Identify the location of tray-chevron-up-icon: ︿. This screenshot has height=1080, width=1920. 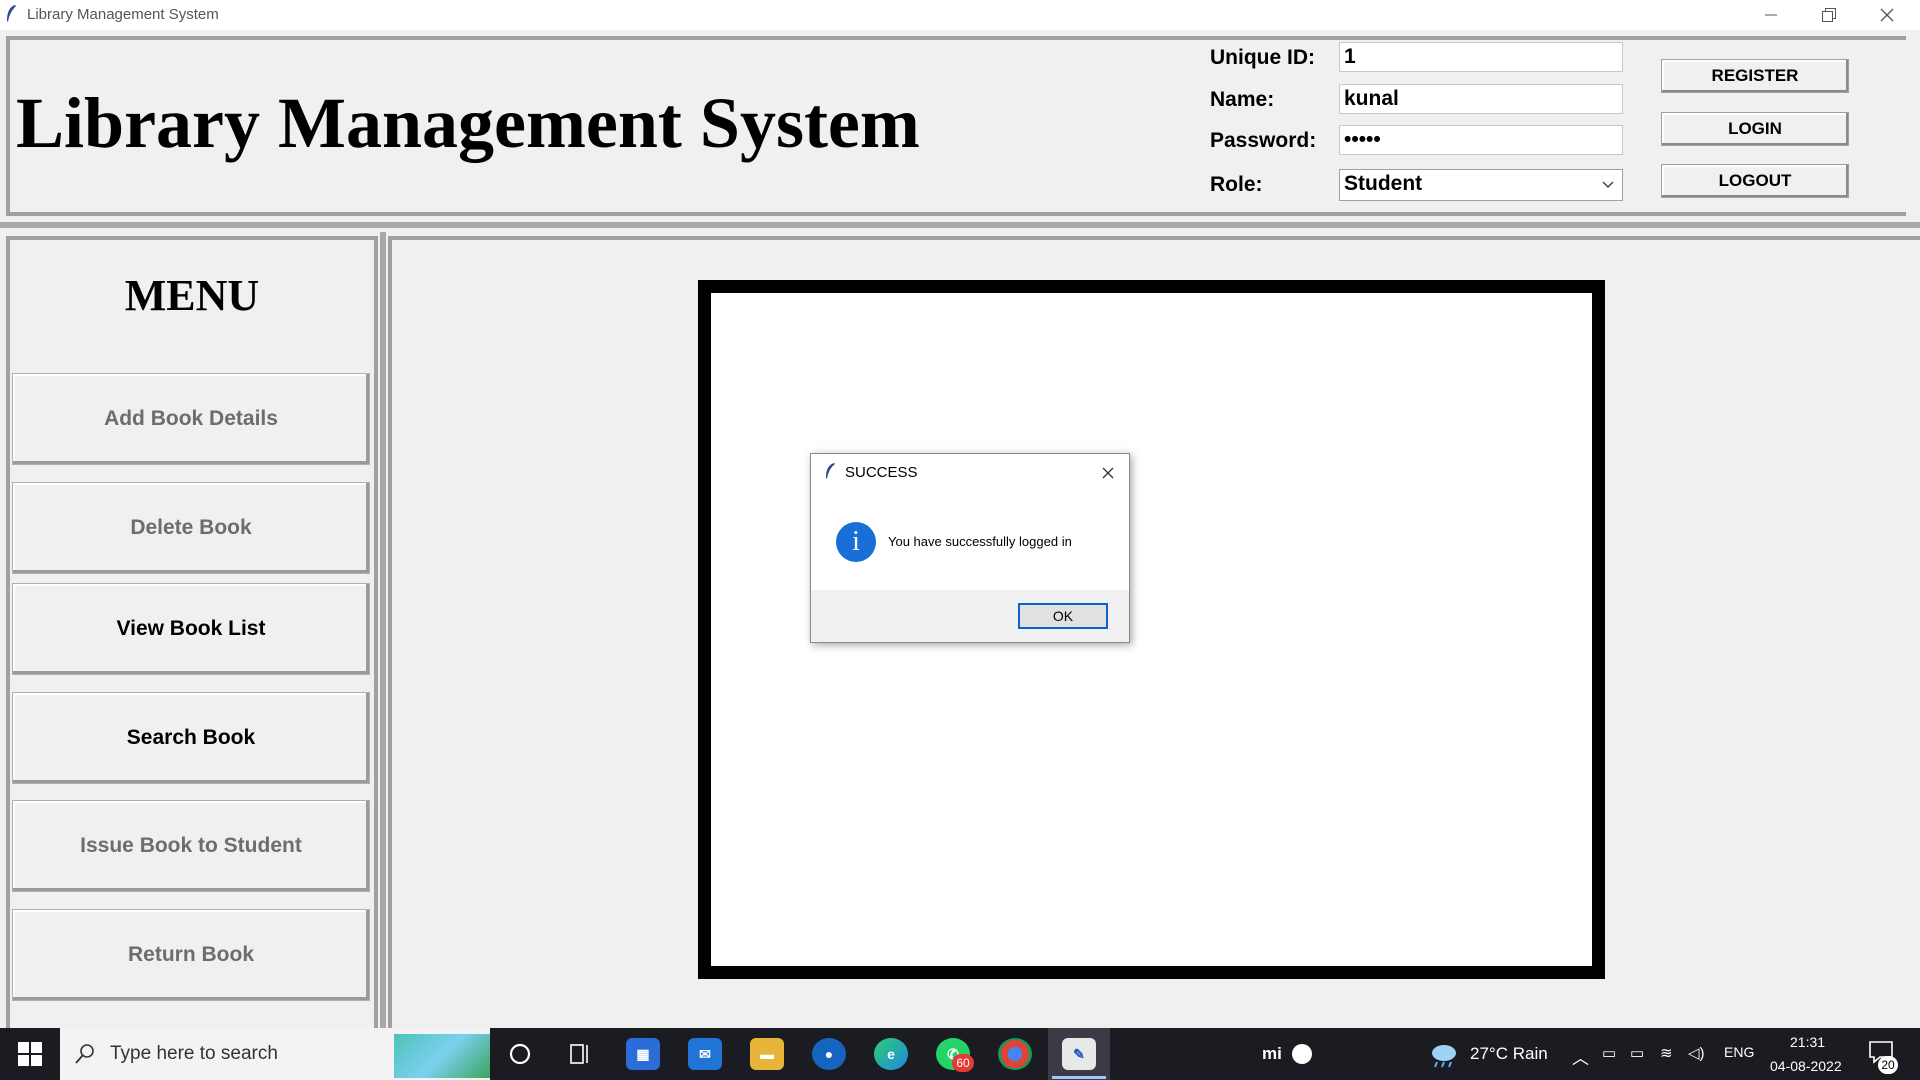
(1580, 1056).